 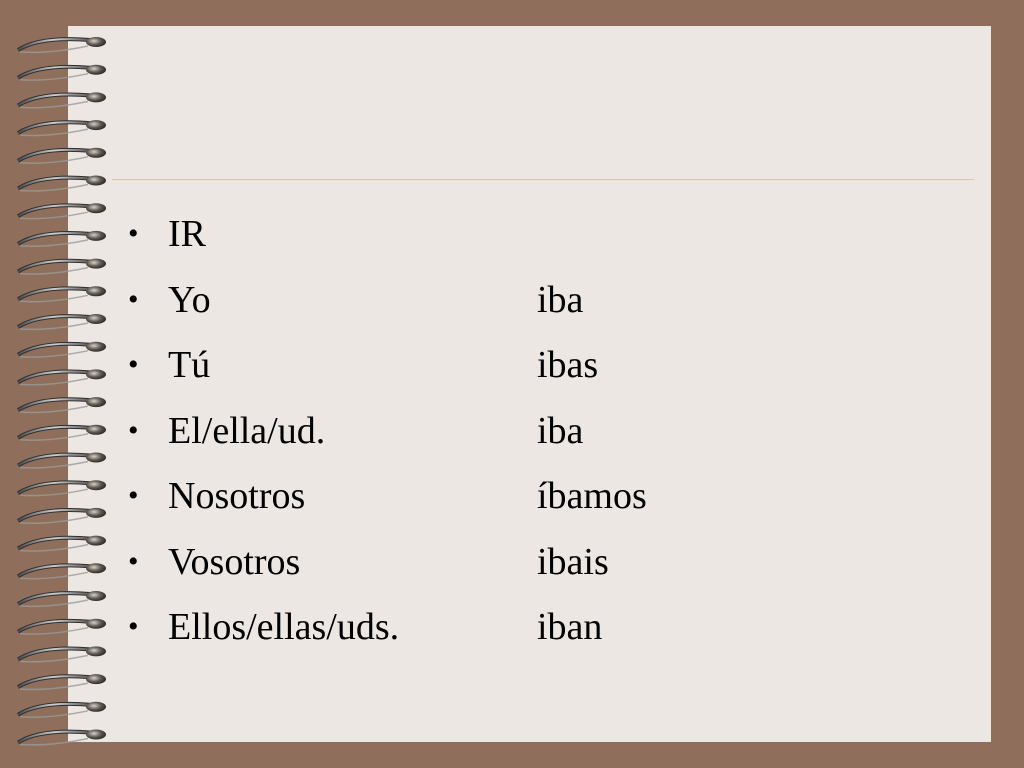 I want to click on pronoun-label: Vosotros, so click(x=234, y=561).